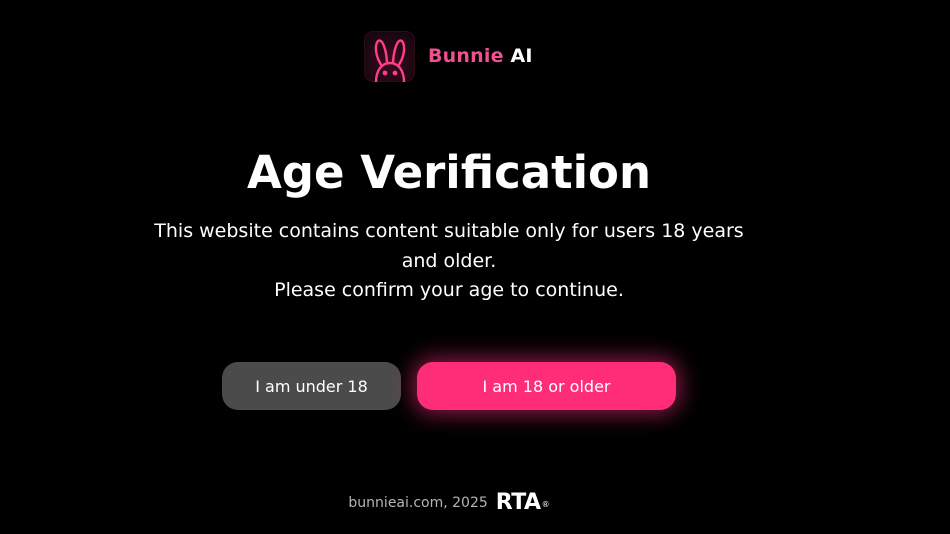  I want to click on brand-header: Bunnie AI, so click(448, 56).